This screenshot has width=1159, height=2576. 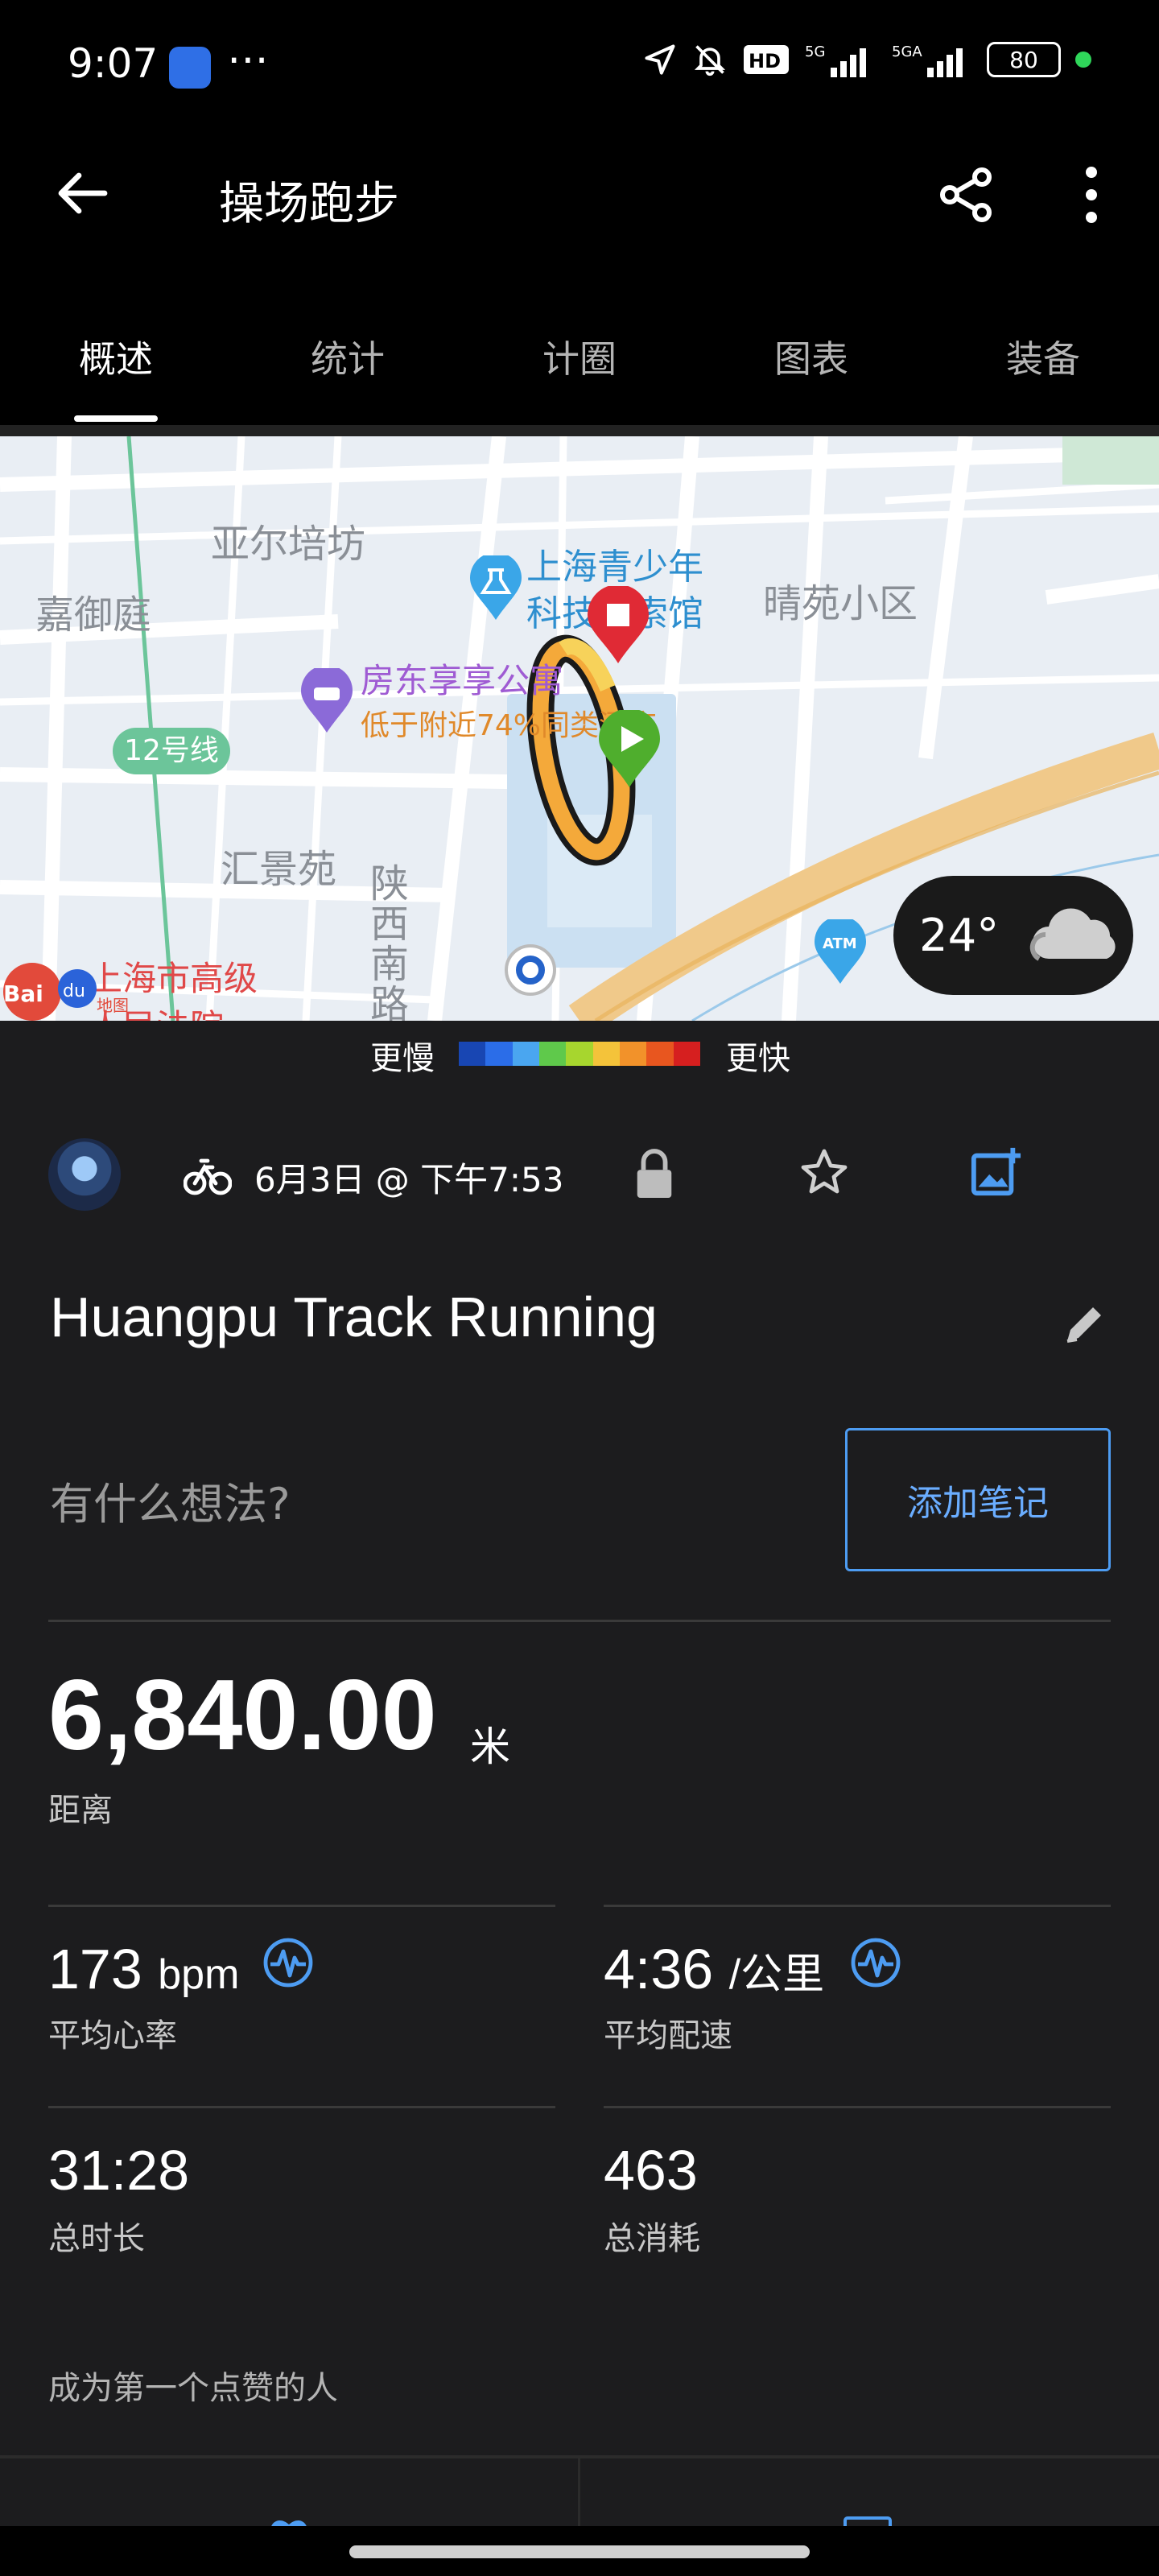 What do you see at coordinates (116, 370) in the screenshot?
I see `tab-overview: 概述` at bounding box center [116, 370].